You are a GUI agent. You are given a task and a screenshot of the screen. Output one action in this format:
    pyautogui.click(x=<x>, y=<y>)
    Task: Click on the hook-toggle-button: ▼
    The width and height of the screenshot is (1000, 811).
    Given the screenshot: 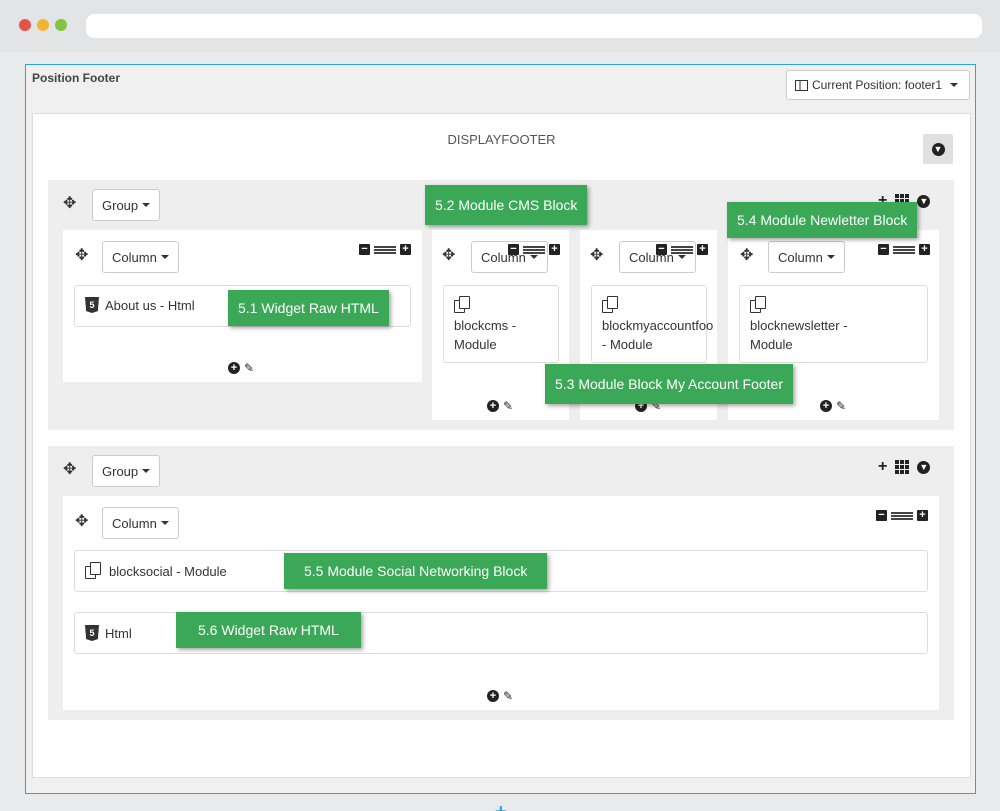 What is the action you would take?
    pyautogui.click(x=938, y=149)
    